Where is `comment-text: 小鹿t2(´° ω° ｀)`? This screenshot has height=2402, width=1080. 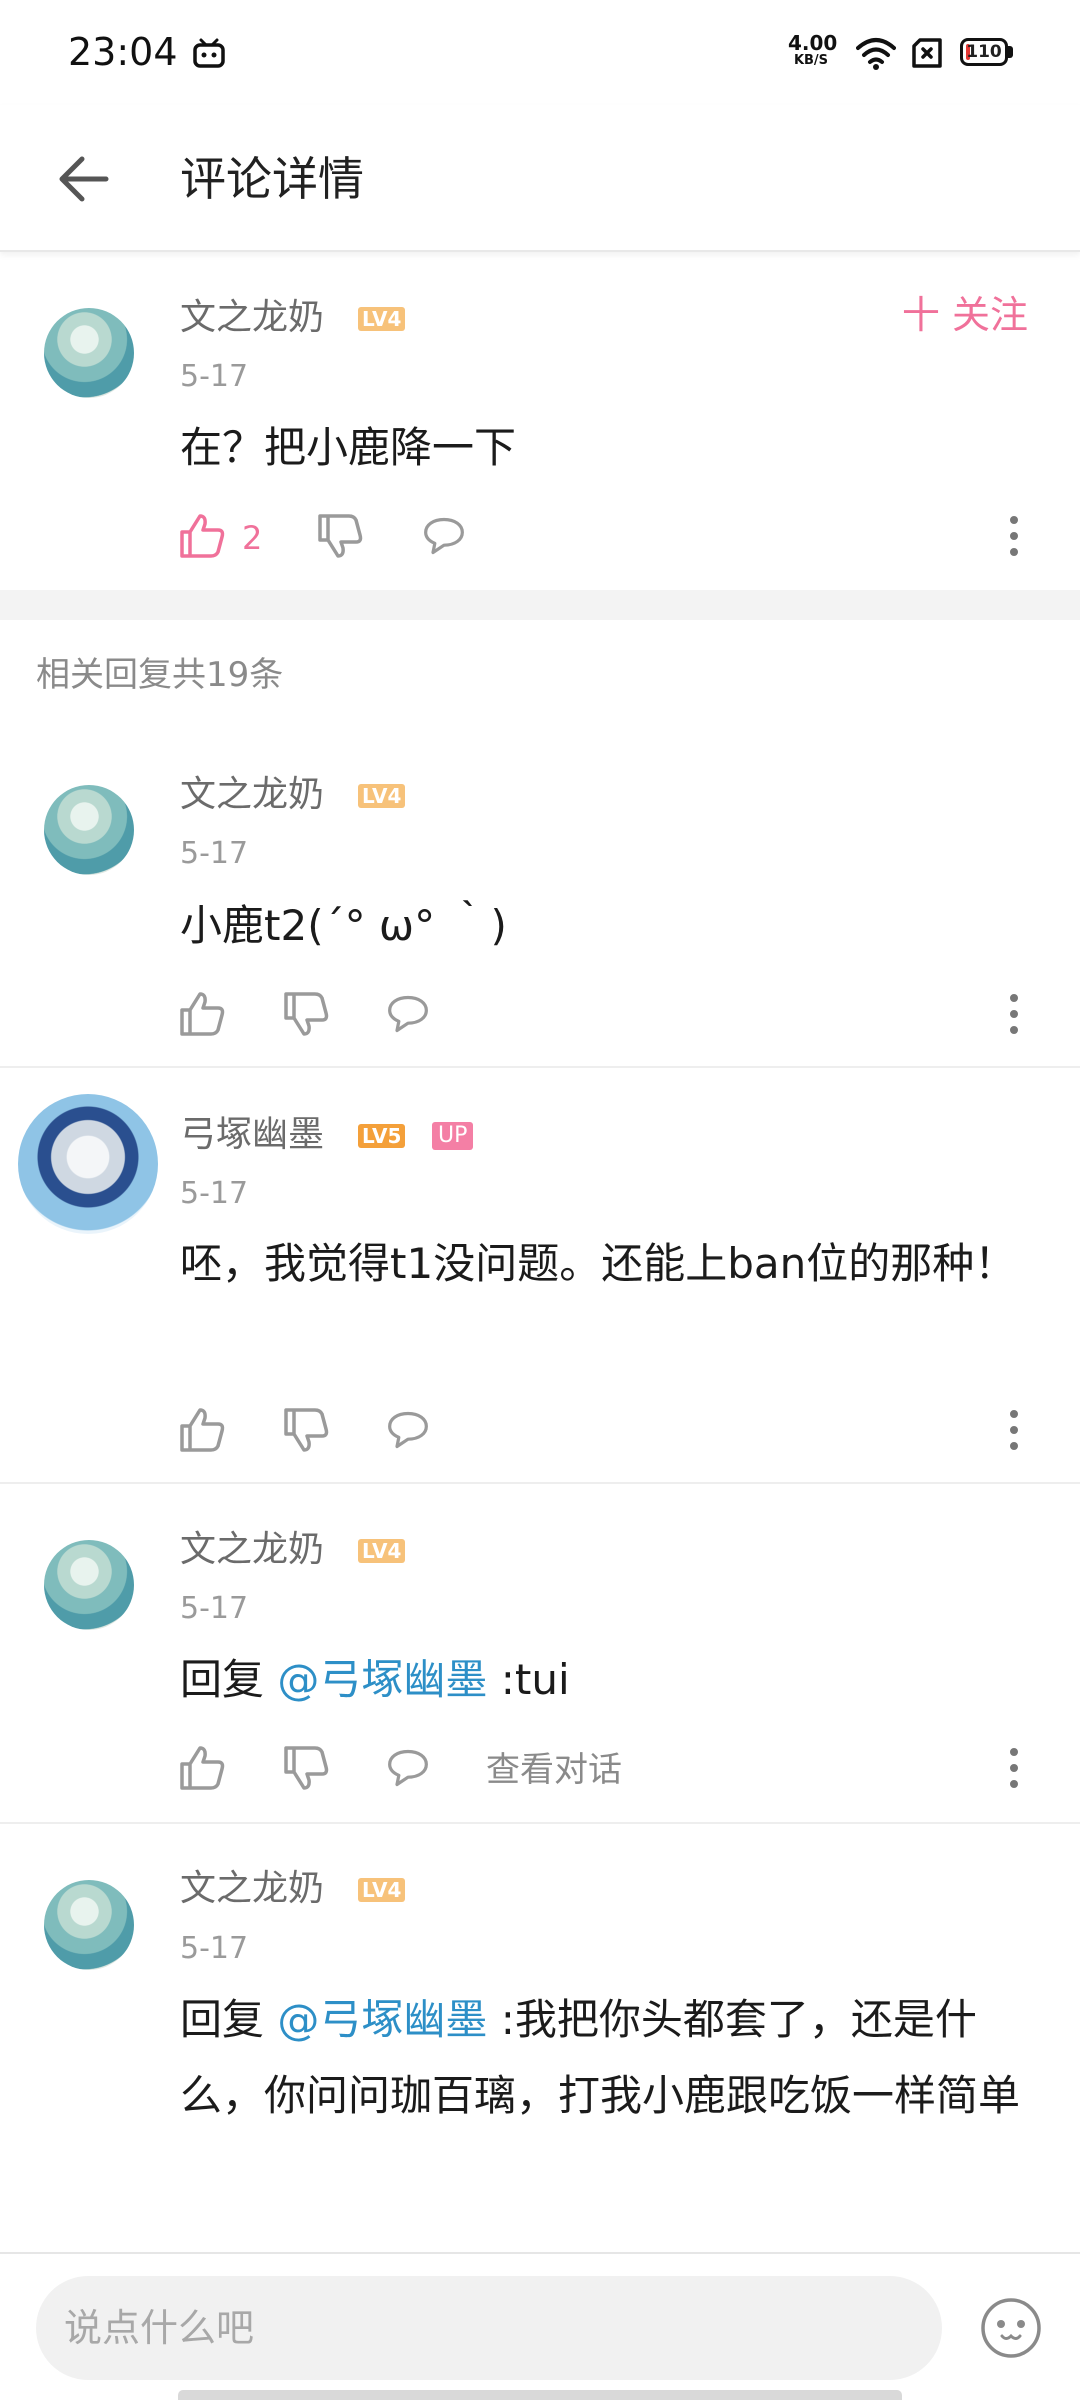
comment-text: 小鹿t2(´° ω° ｀) is located at coordinates (343, 925).